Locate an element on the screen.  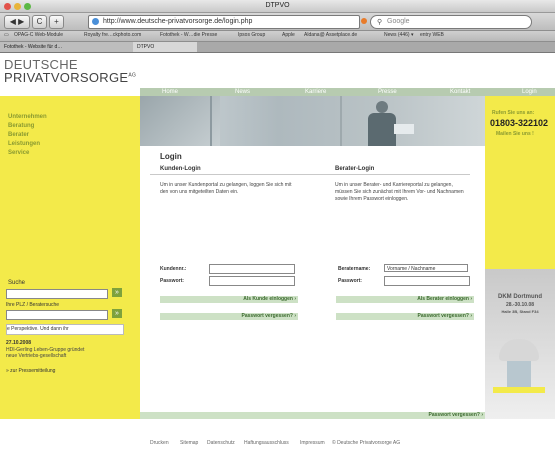
divider is located at coordinates (310, 174).